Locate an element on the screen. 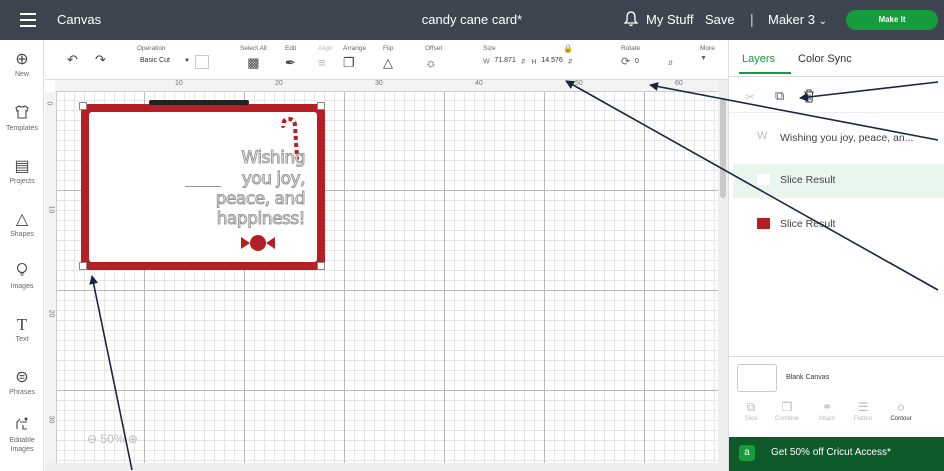 This screenshot has width=944, height=471. text-guide-line is located at coordinates (203, 186).